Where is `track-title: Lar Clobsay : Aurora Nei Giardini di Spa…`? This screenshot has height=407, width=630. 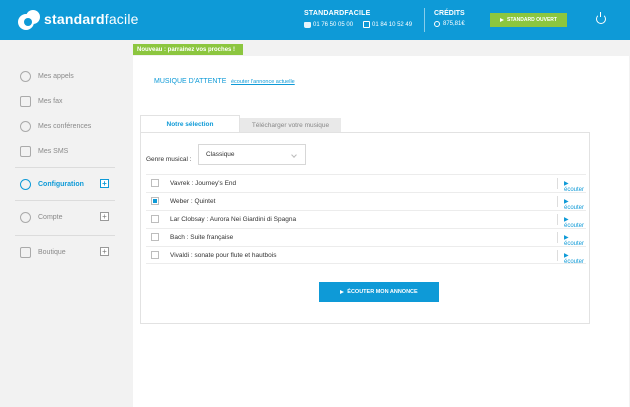
track-title: Lar Clobsay : Aurora Nei Giardini di Spa… is located at coordinates (233, 219).